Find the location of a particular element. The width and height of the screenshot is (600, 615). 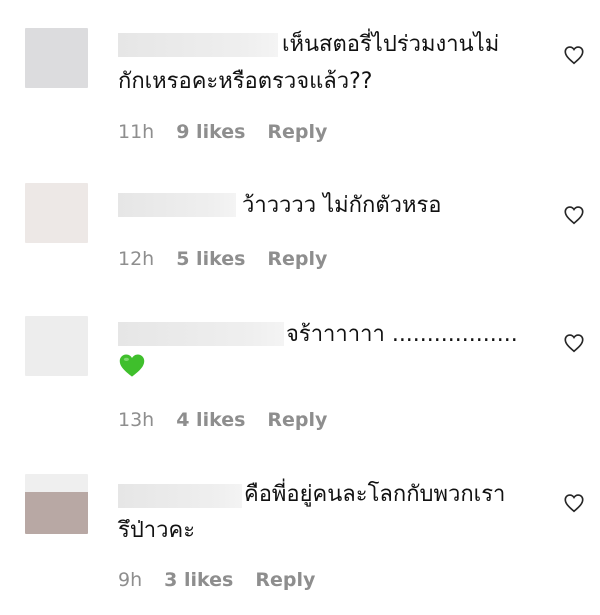

comment-text: เห็นสตอรี่ไปร่วมงานไม่ is located at coordinates (391, 44).